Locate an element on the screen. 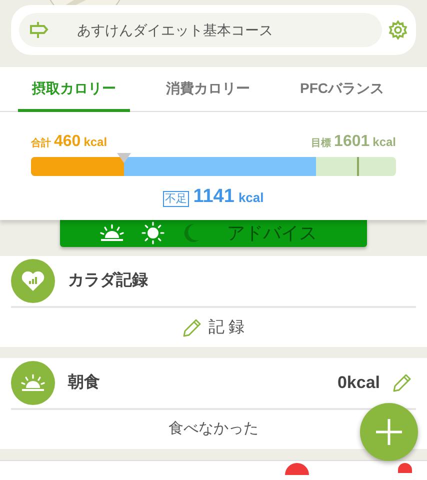 This screenshot has height=480, width=427. target-value: 1601 is located at coordinates (352, 142).